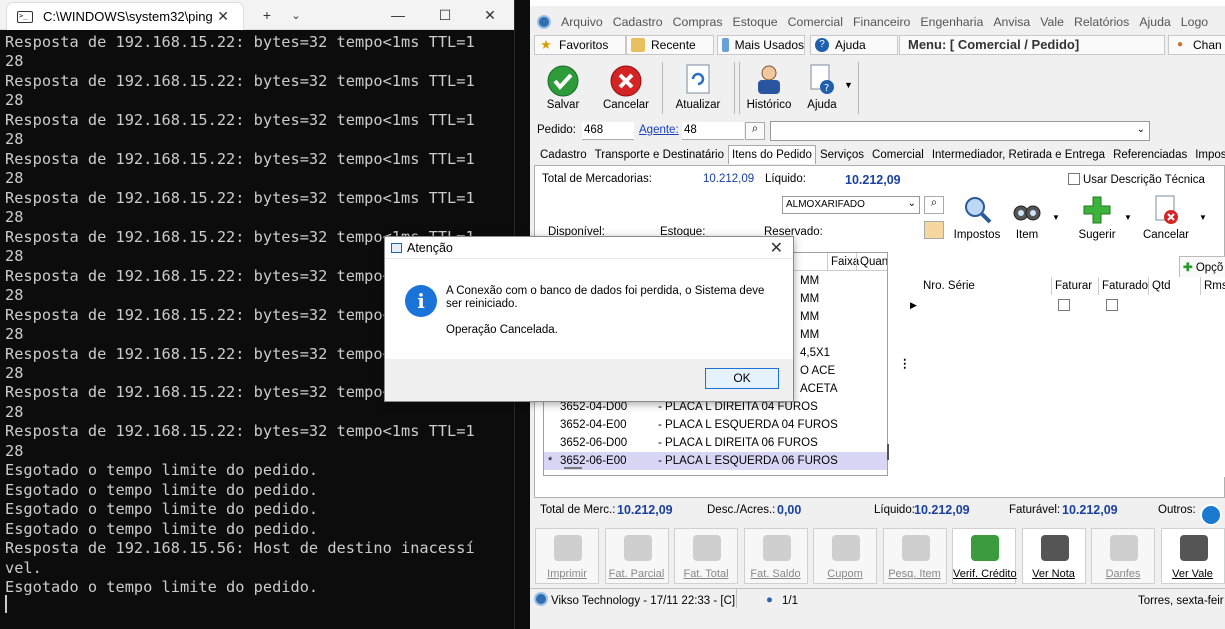  What do you see at coordinates (815, 353) in the screenshot?
I see `grid-partial-cell: 4,5X1` at bounding box center [815, 353].